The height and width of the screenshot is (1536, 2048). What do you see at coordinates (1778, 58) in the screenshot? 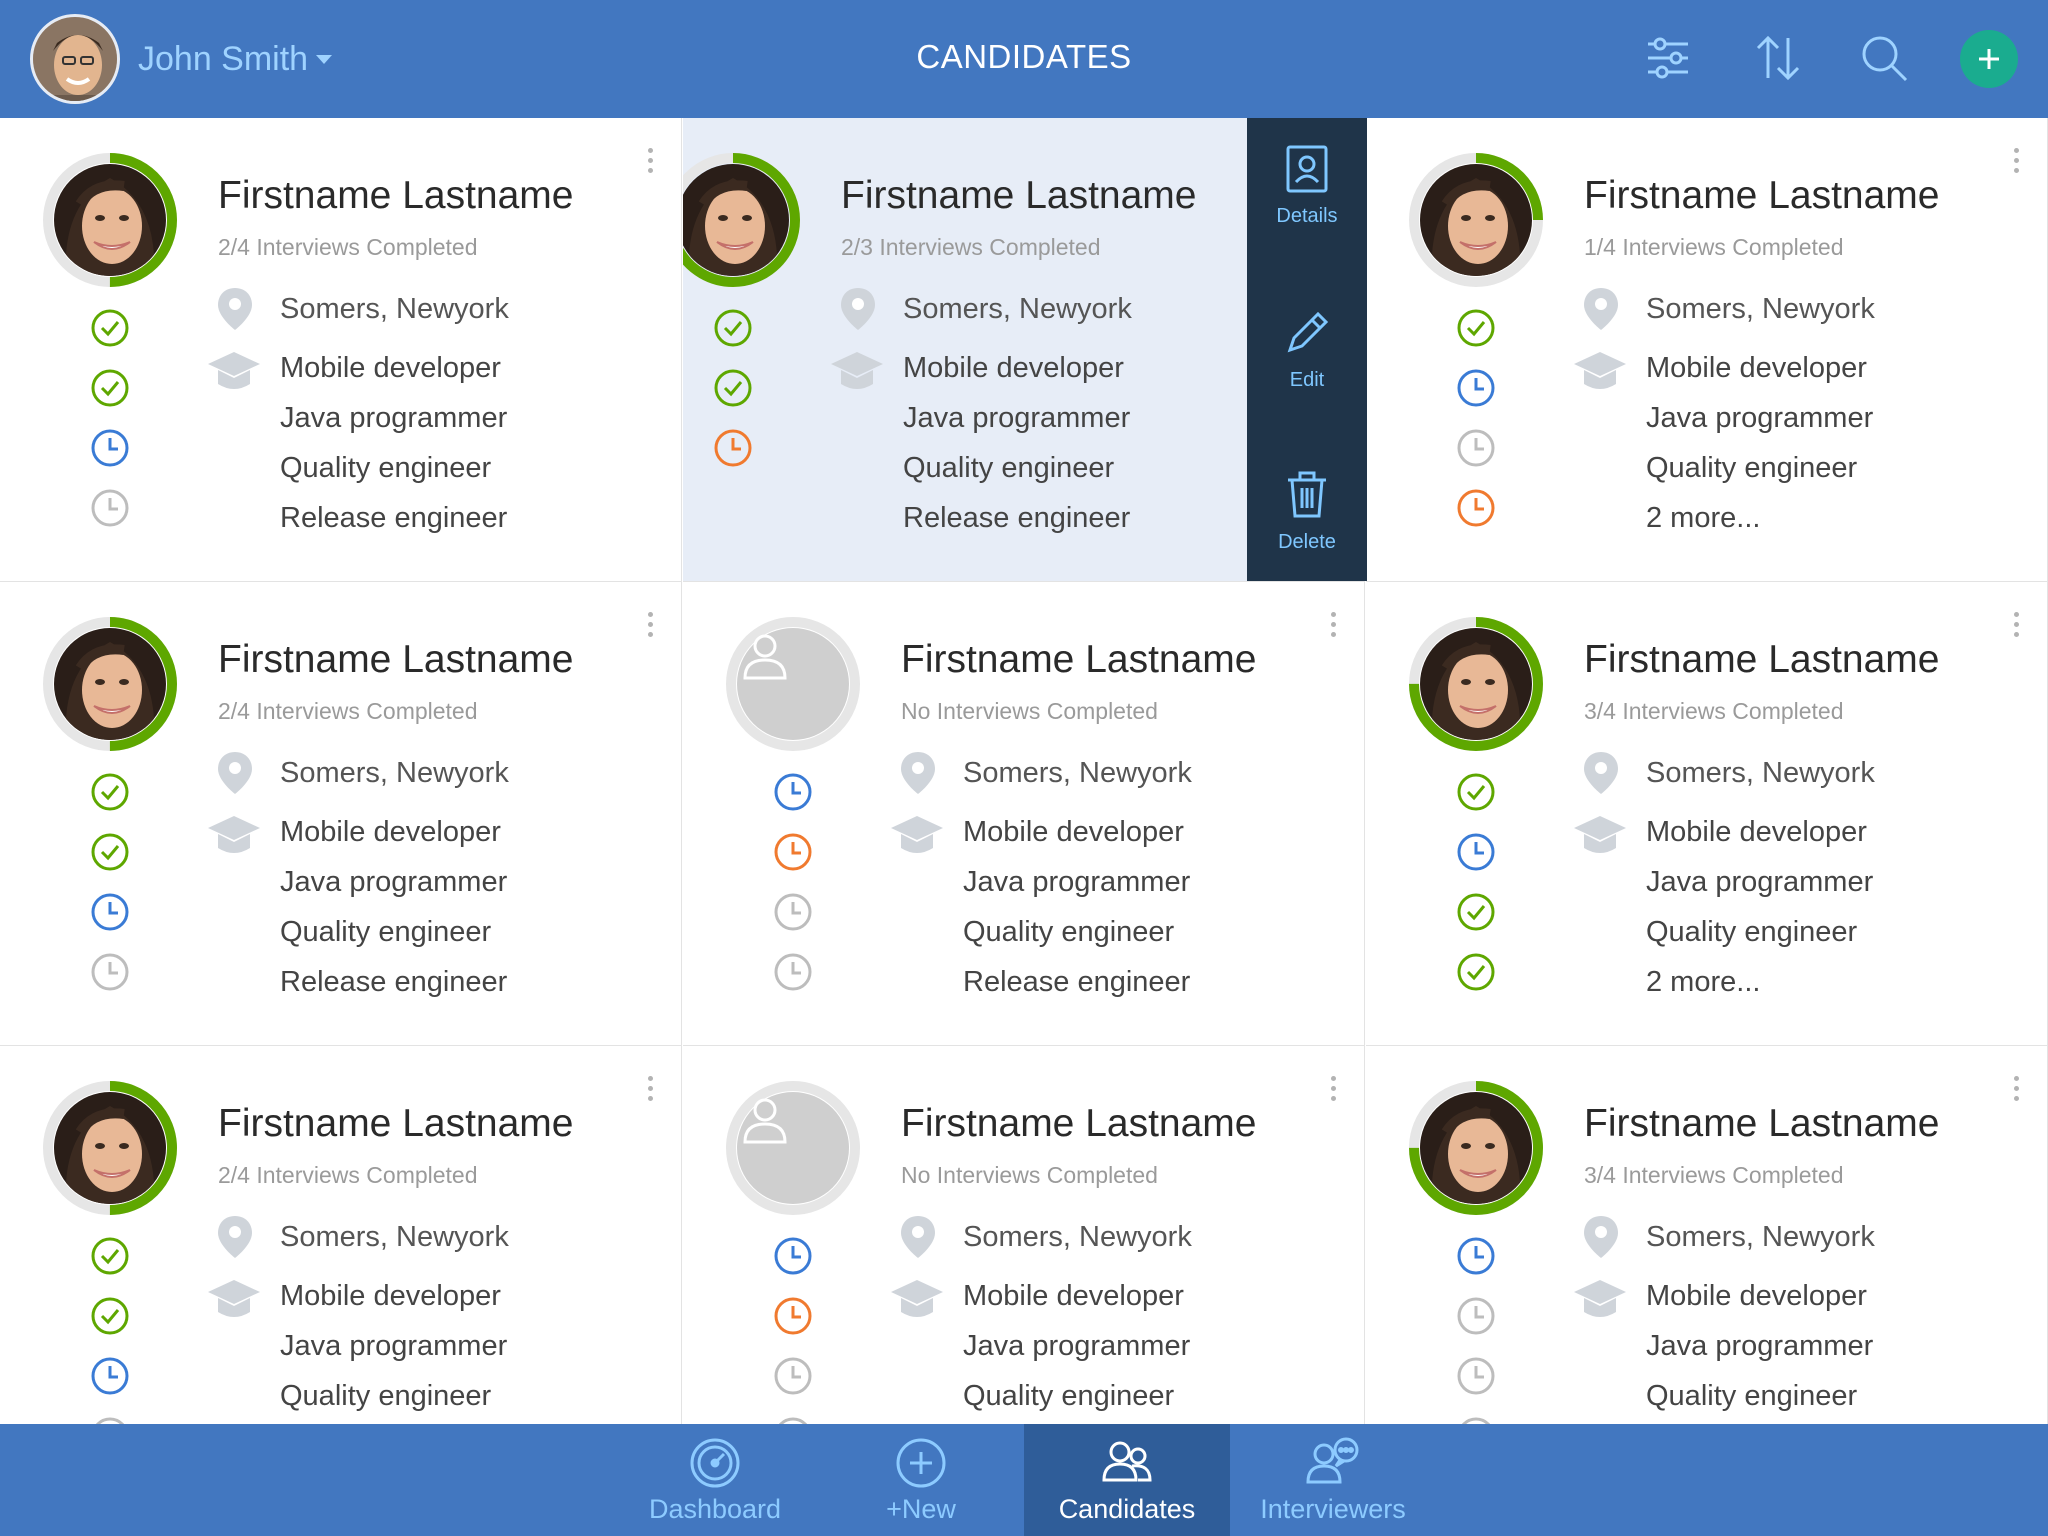
I see `sort-icon` at bounding box center [1778, 58].